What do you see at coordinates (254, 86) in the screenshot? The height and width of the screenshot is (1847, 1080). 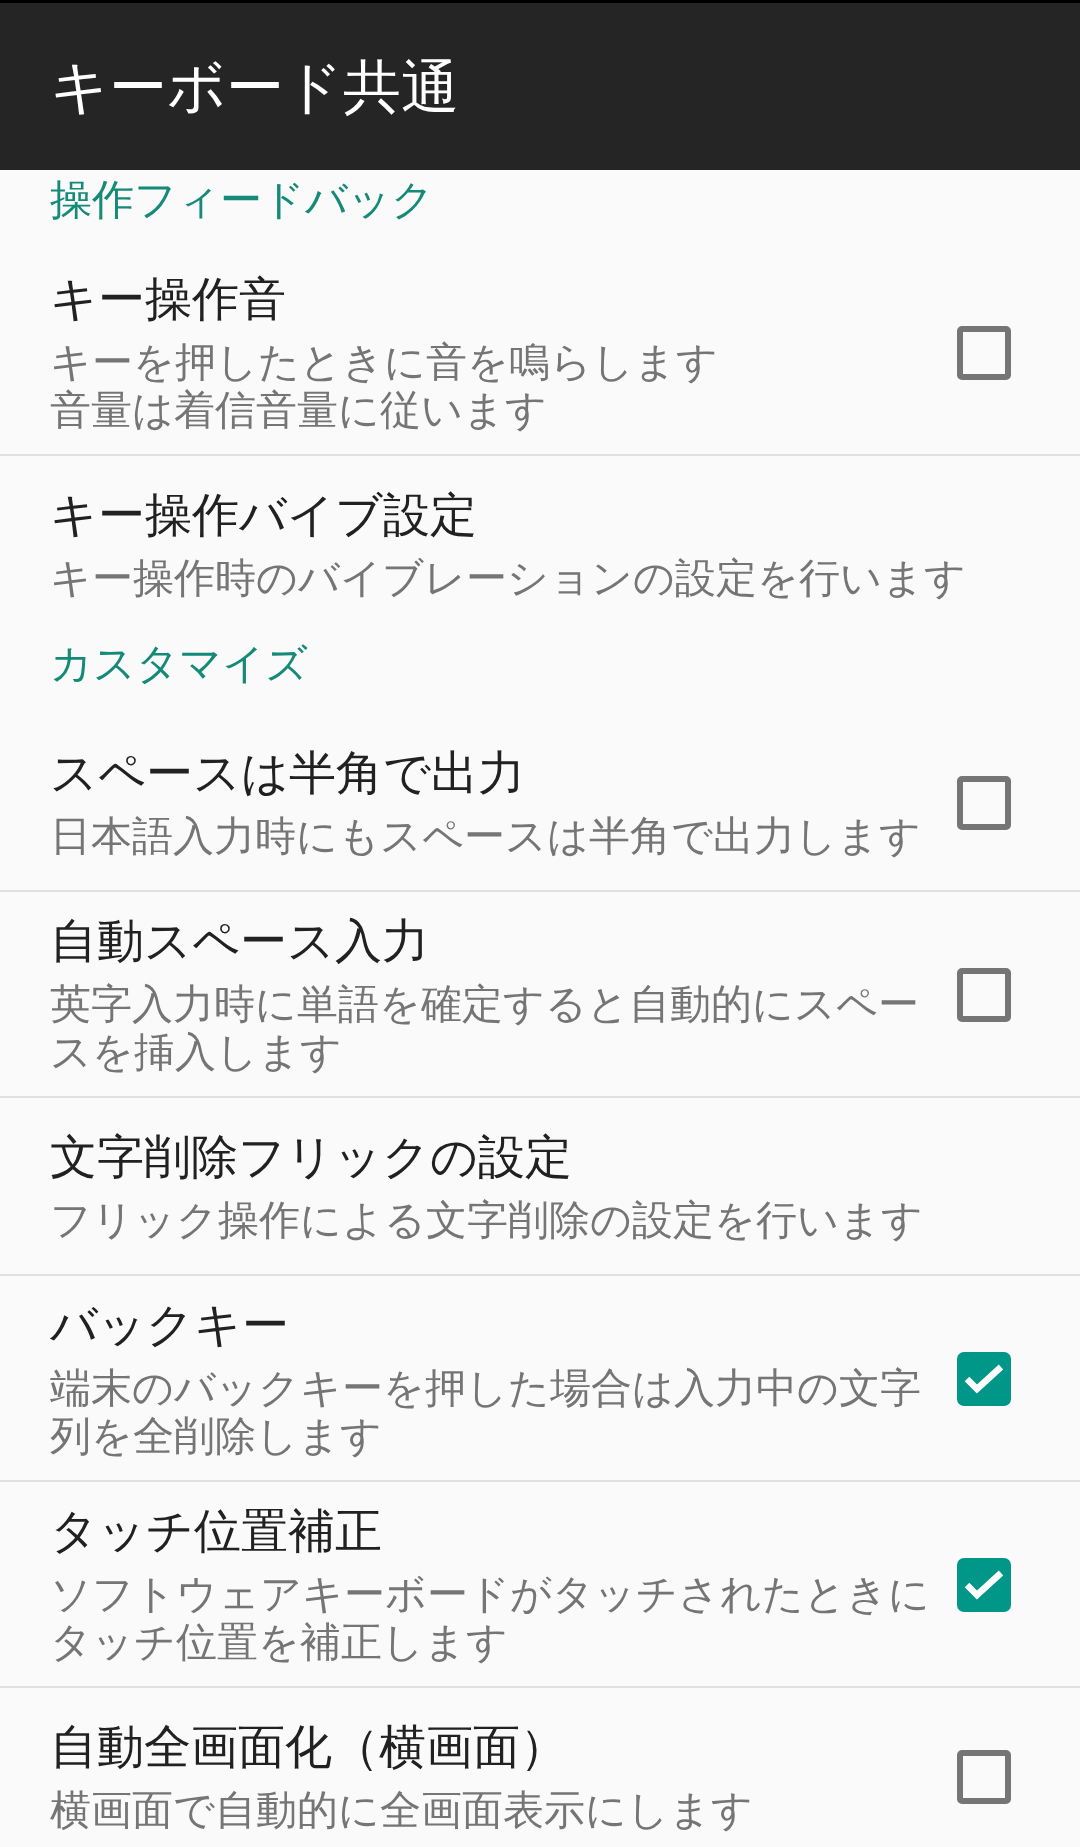 I see `screen-title: キーボード共通` at bounding box center [254, 86].